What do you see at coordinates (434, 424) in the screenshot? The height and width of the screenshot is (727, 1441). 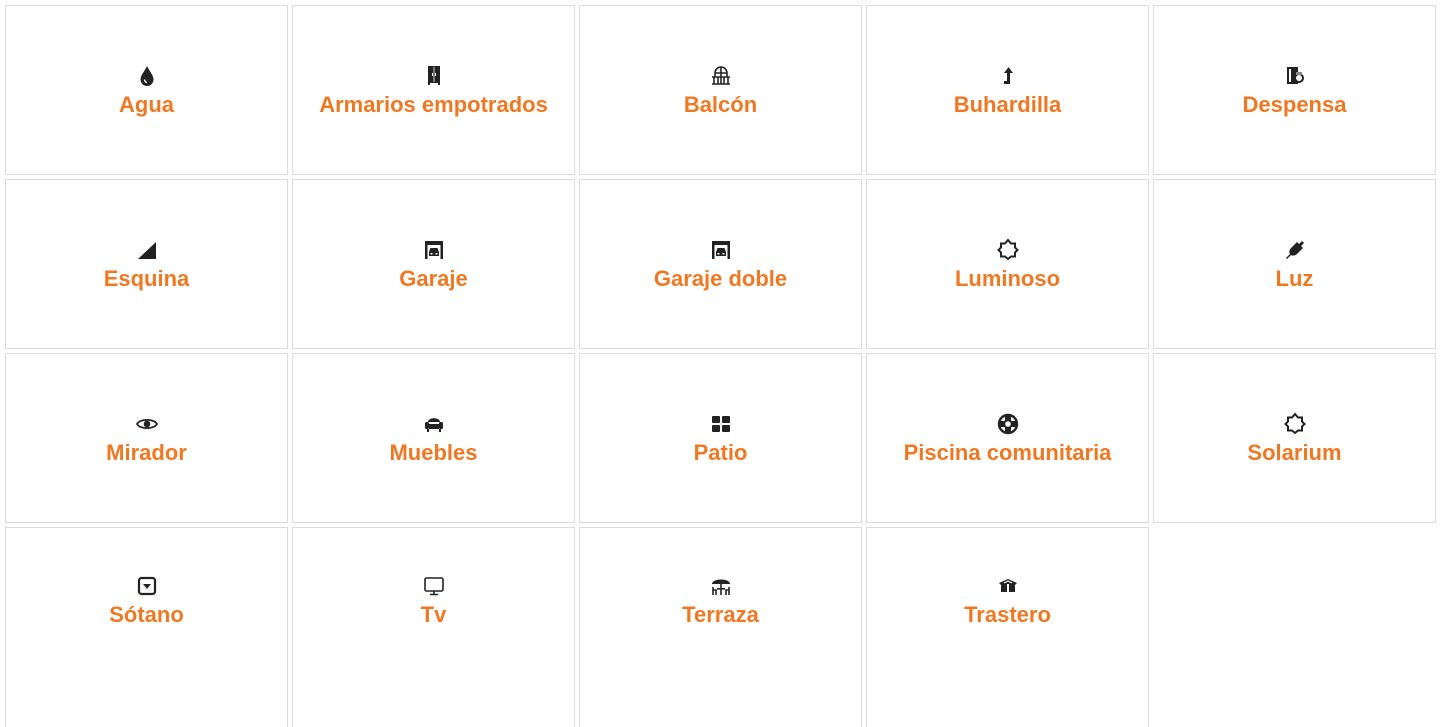 I see `armchair-icon` at bounding box center [434, 424].